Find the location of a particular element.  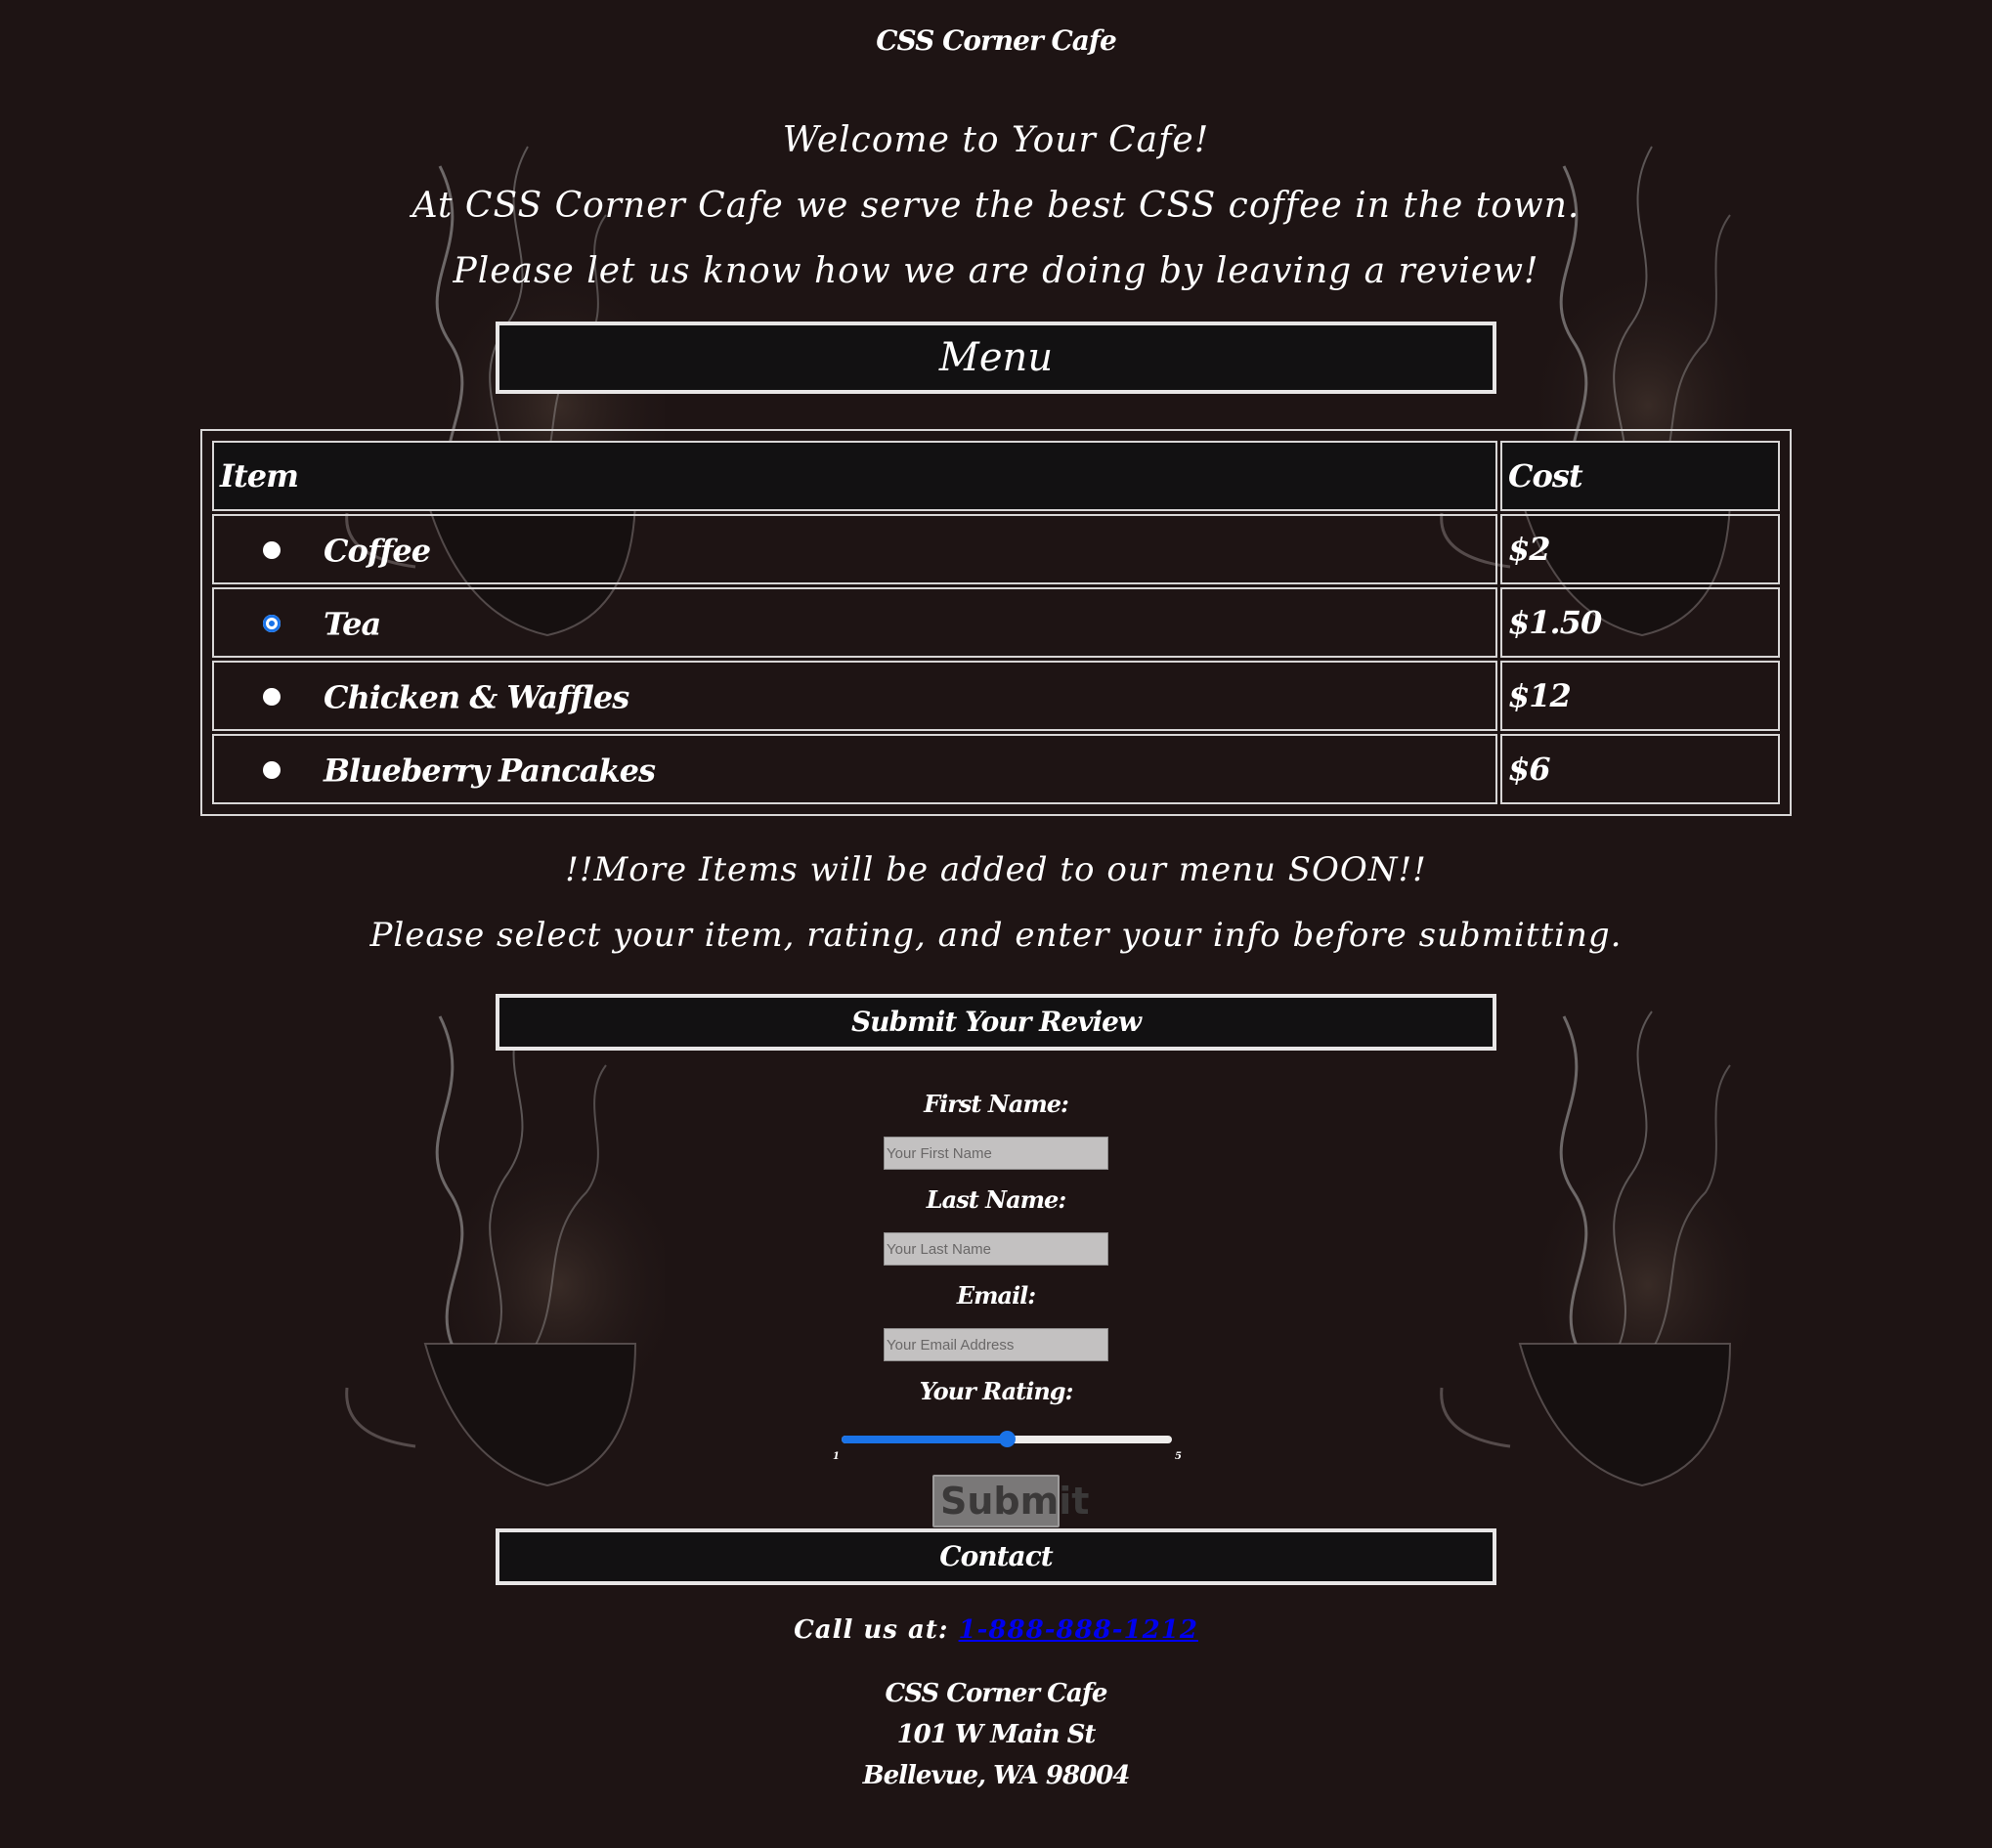

table-row: Tea $1.50 is located at coordinates (996, 622).